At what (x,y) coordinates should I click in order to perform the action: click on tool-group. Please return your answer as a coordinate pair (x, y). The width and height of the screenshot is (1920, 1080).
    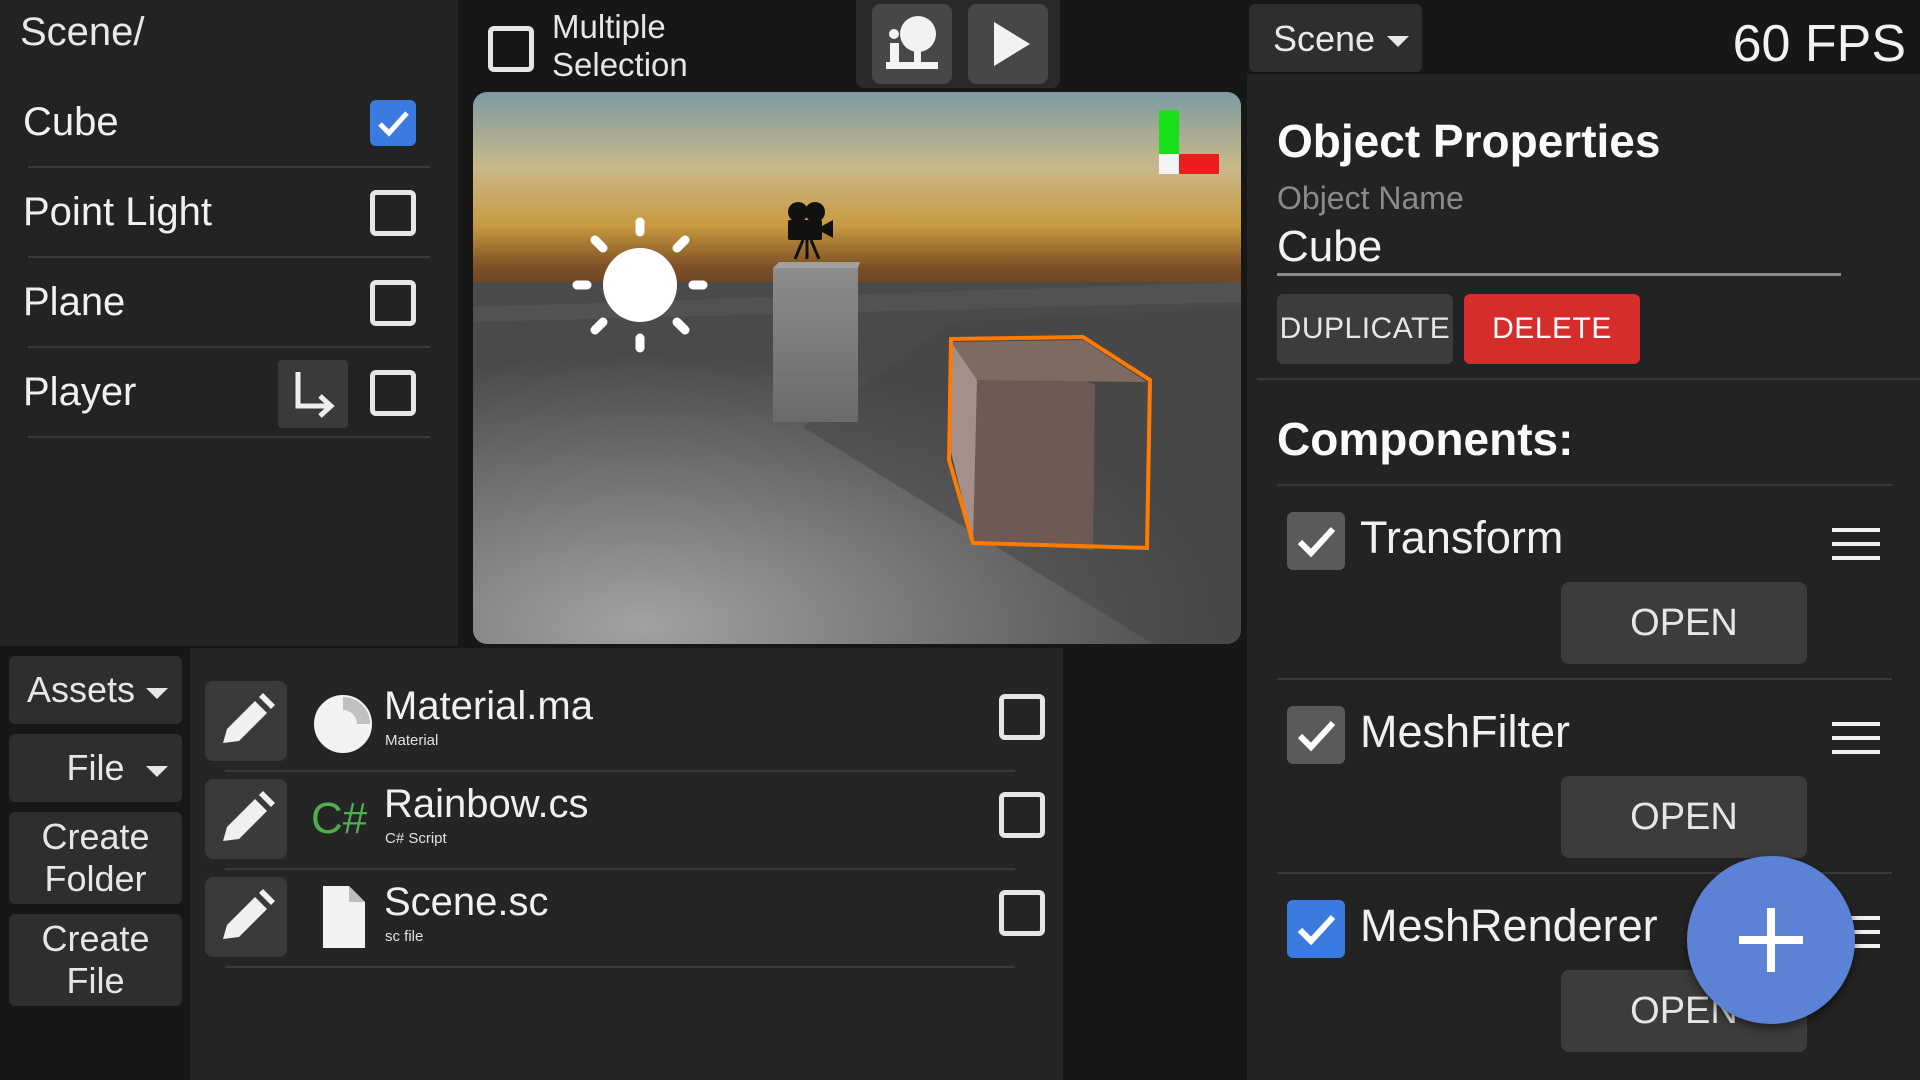
    Looking at the image, I should click on (958, 44).